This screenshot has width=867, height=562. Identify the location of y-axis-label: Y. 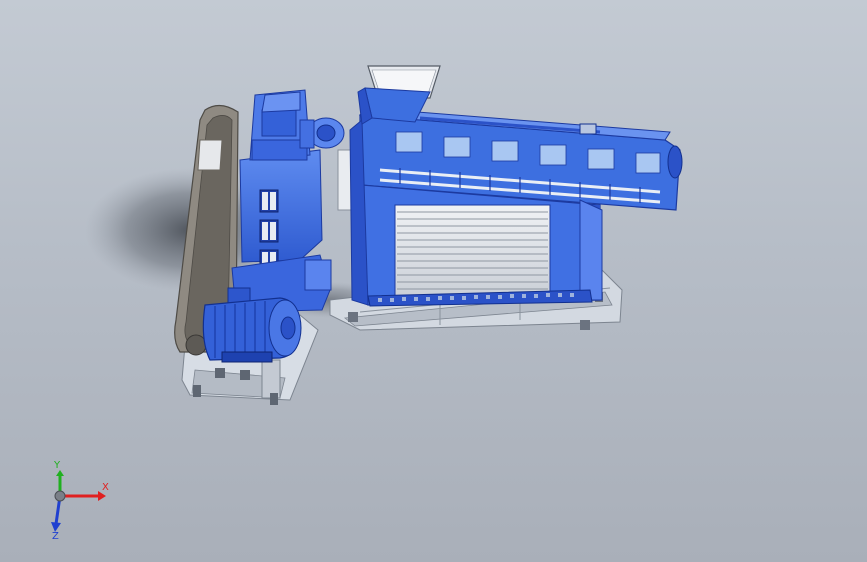
(57, 465).